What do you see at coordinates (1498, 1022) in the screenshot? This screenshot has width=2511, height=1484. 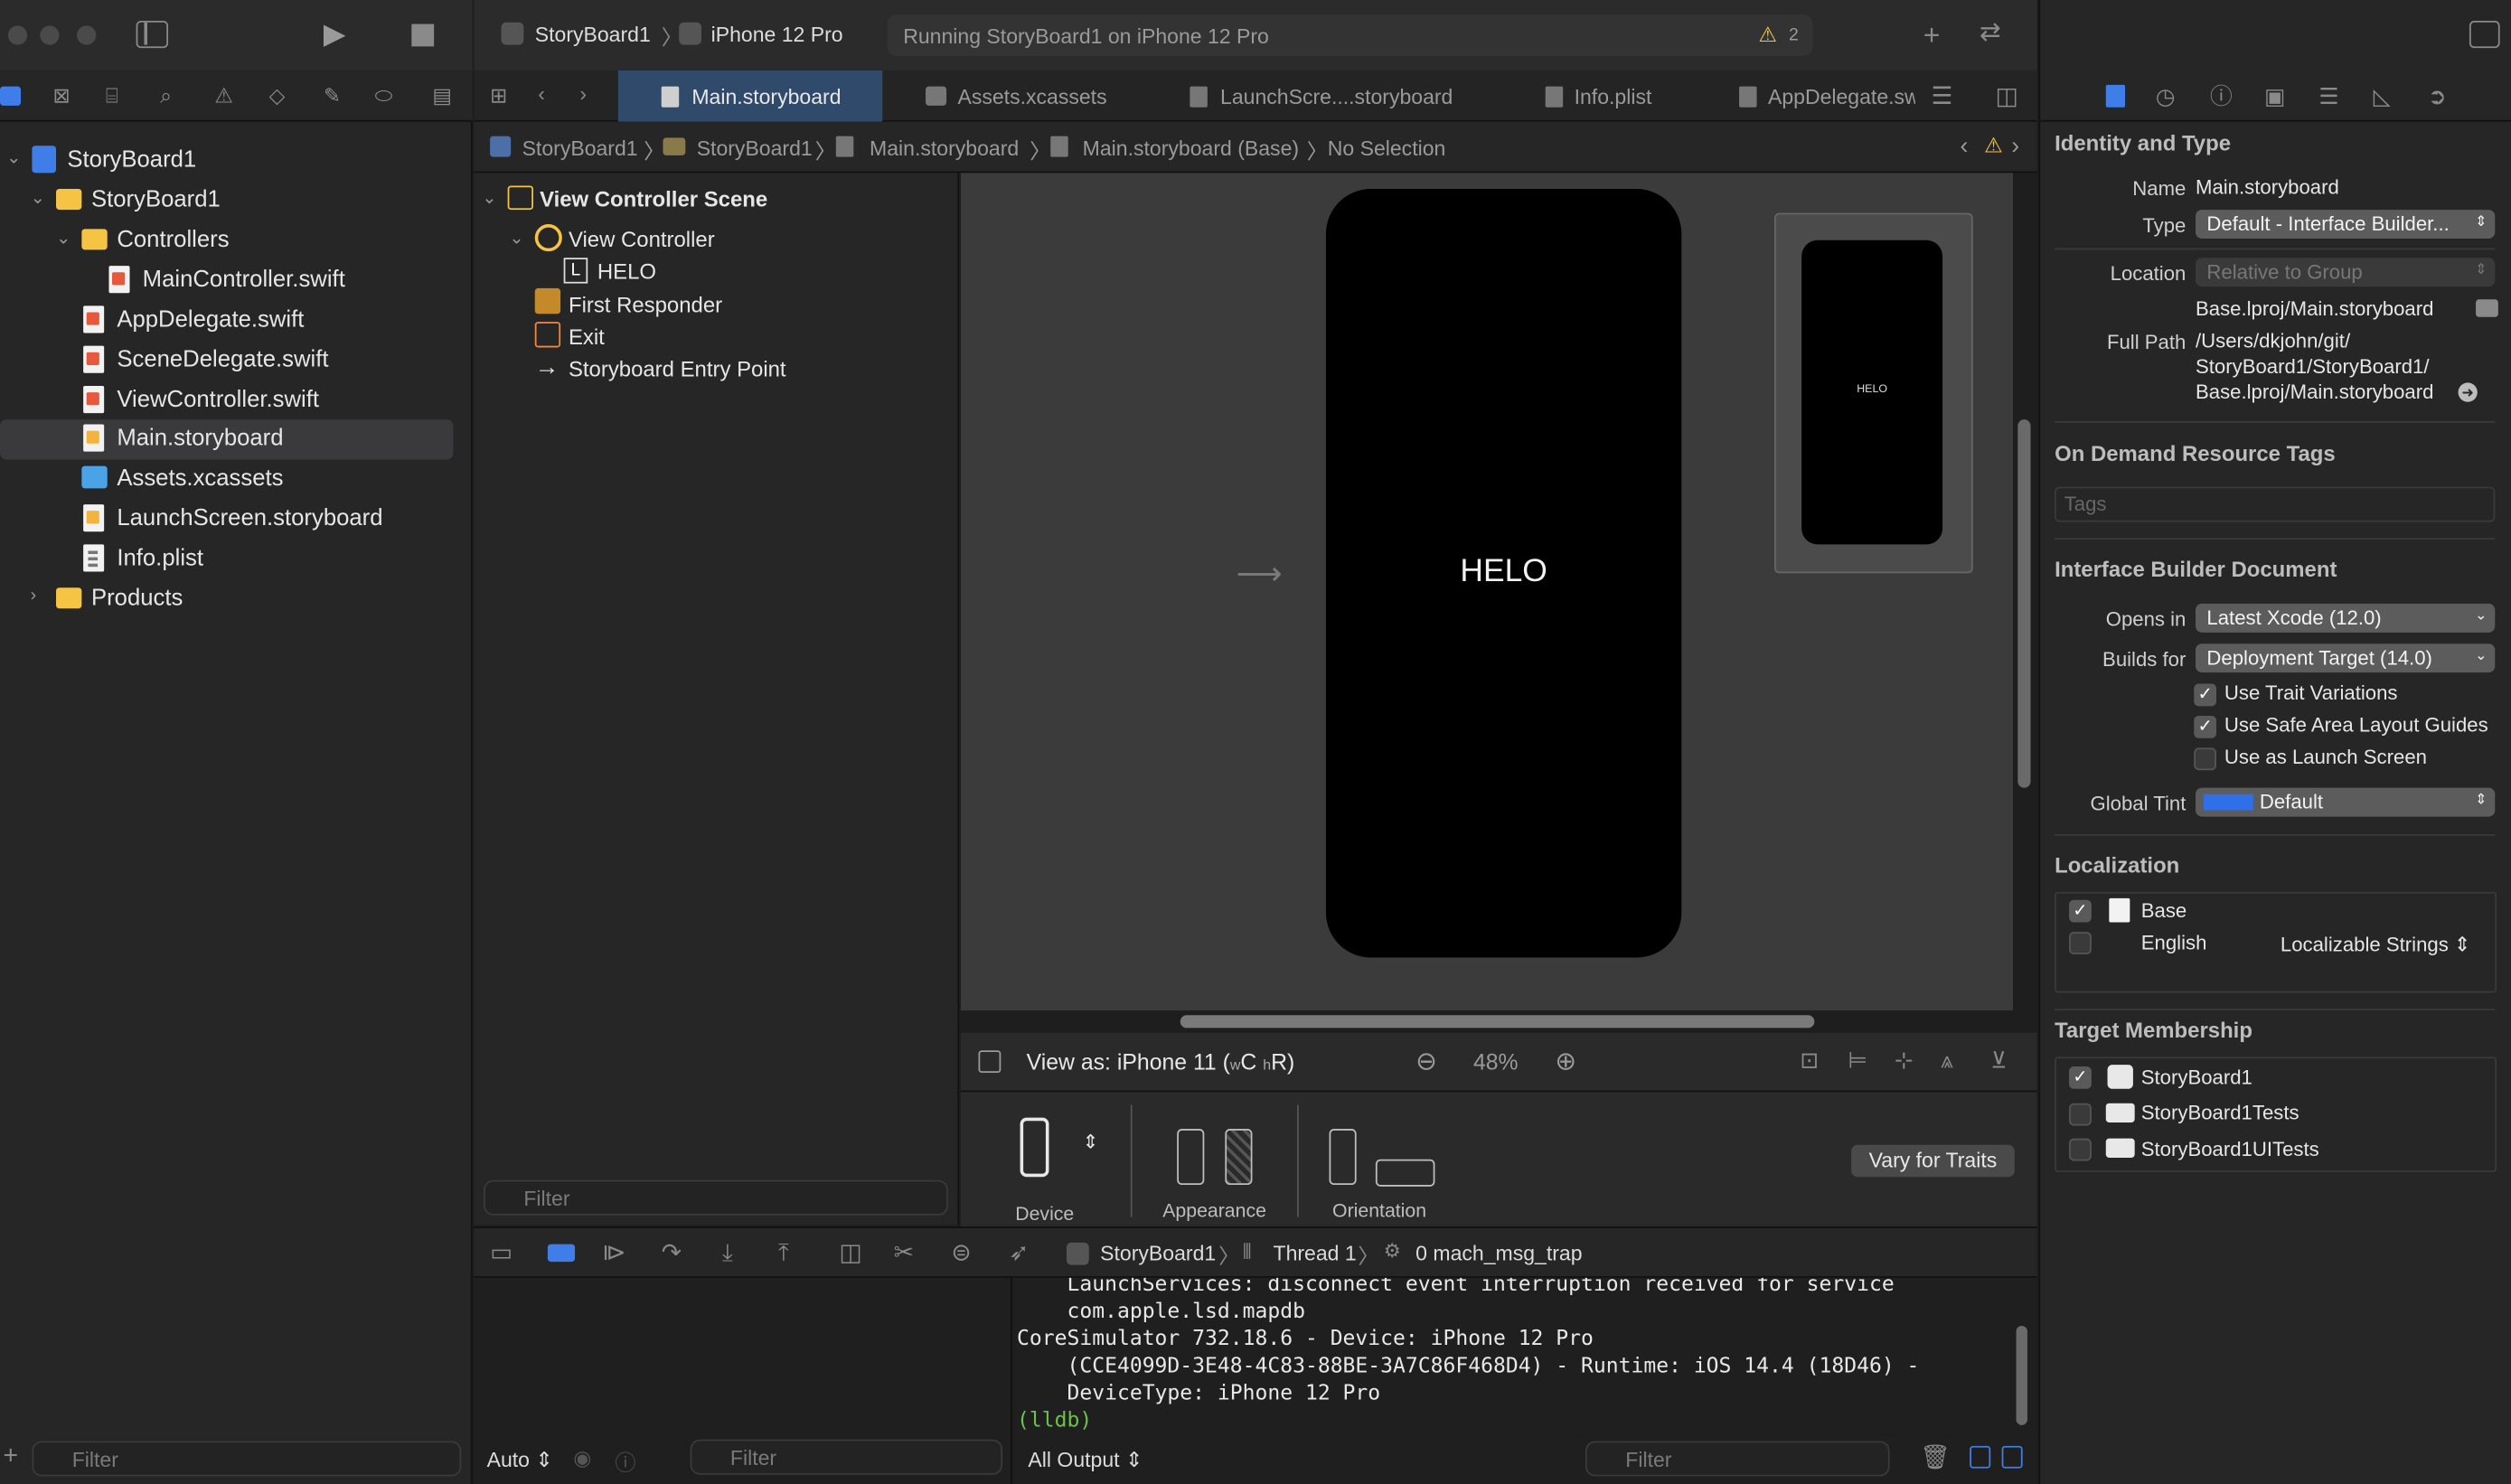 I see `horizontal-scrollbar` at bounding box center [1498, 1022].